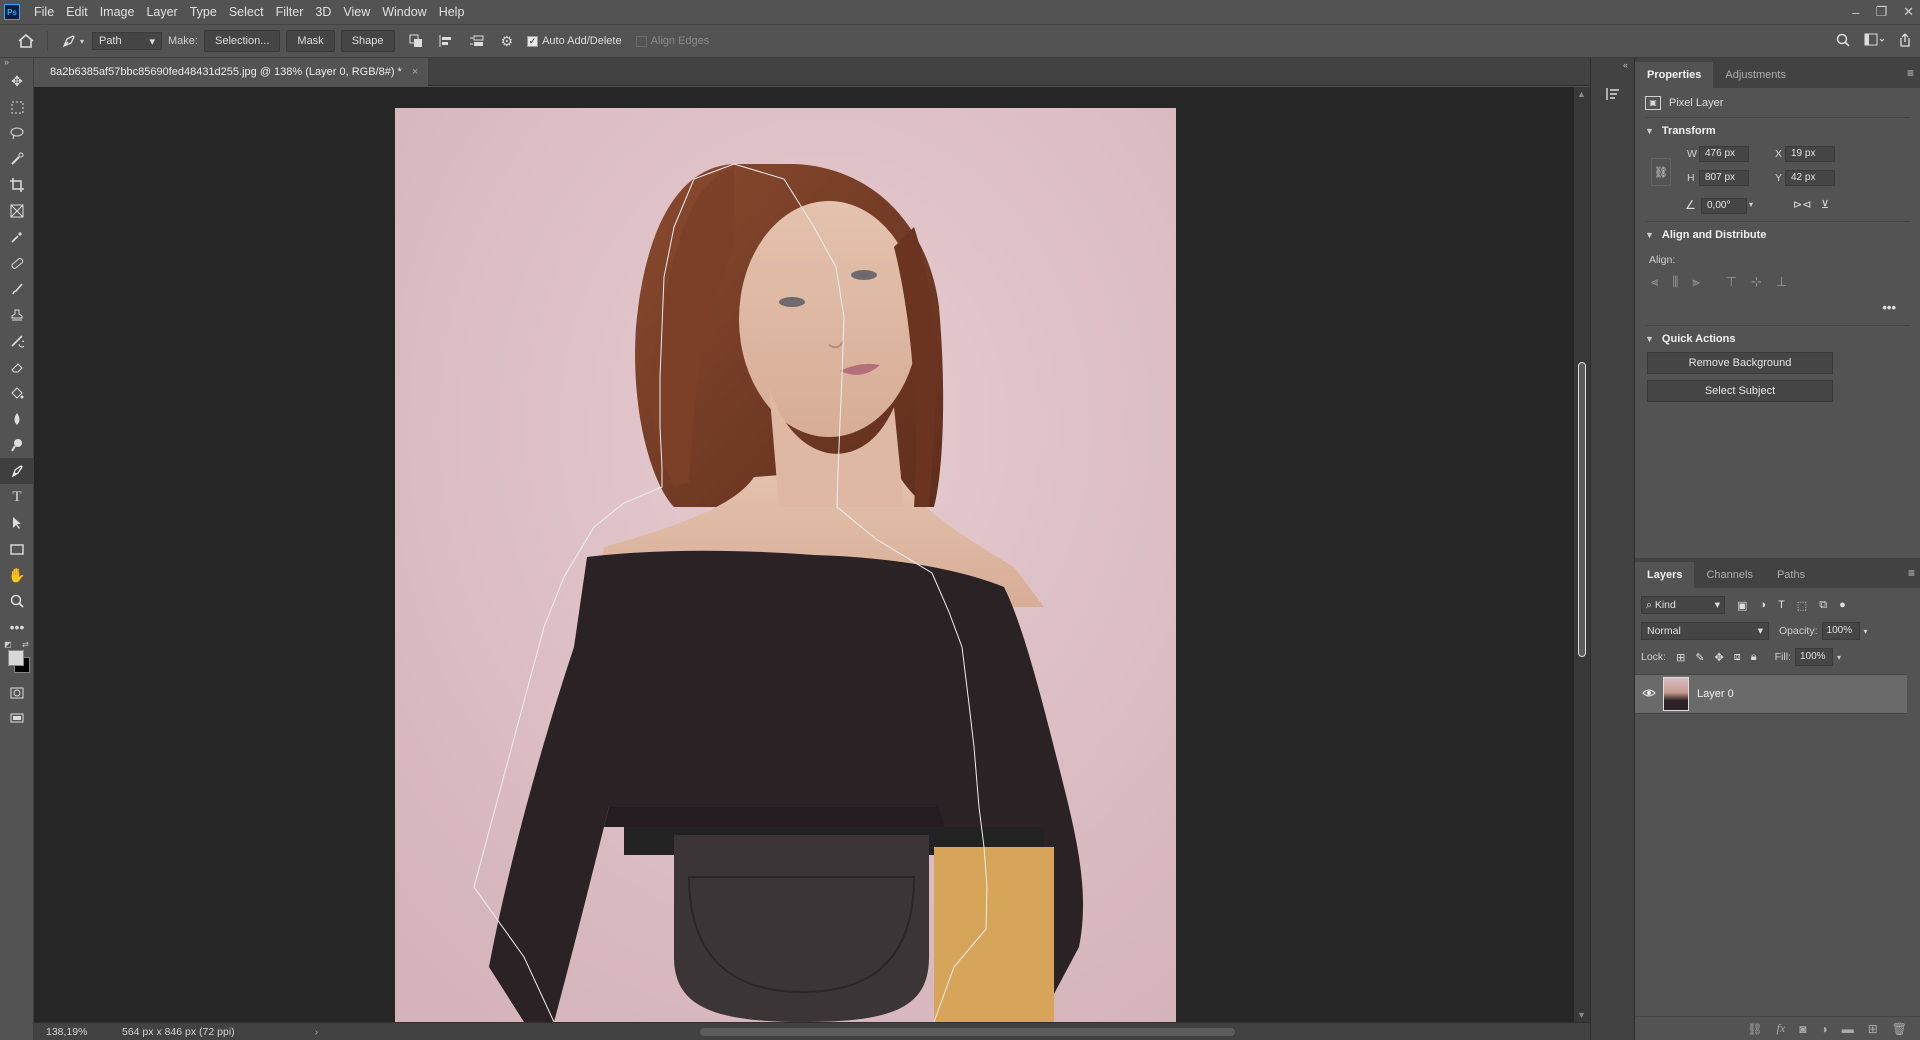 Image resolution: width=1920 pixels, height=1040 pixels. Describe the element at coordinates (1823, 605) in the screenshot. I see `filter-smart-object-icon: ⧉` at that location.